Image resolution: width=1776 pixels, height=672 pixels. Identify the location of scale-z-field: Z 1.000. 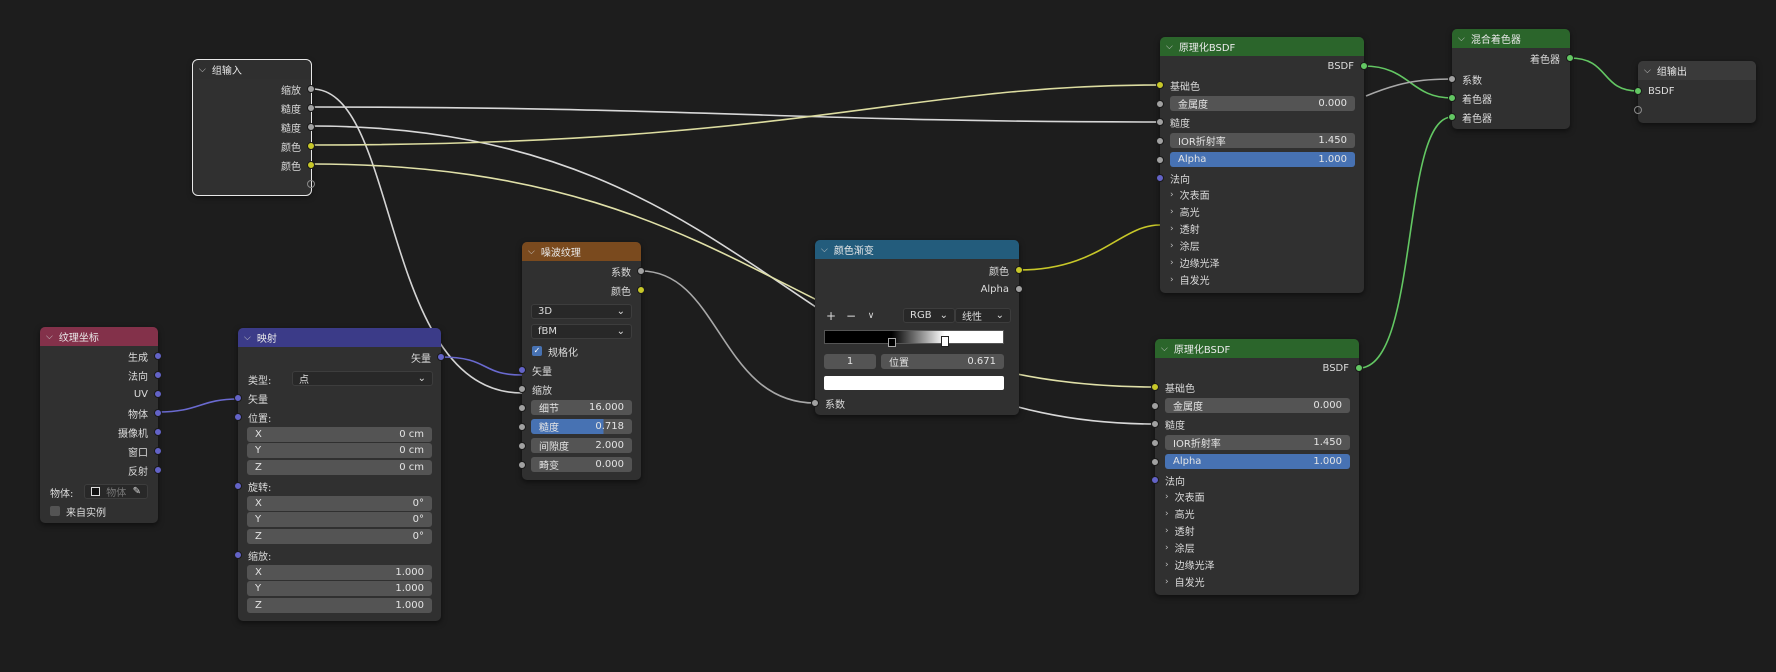
(339, 605).